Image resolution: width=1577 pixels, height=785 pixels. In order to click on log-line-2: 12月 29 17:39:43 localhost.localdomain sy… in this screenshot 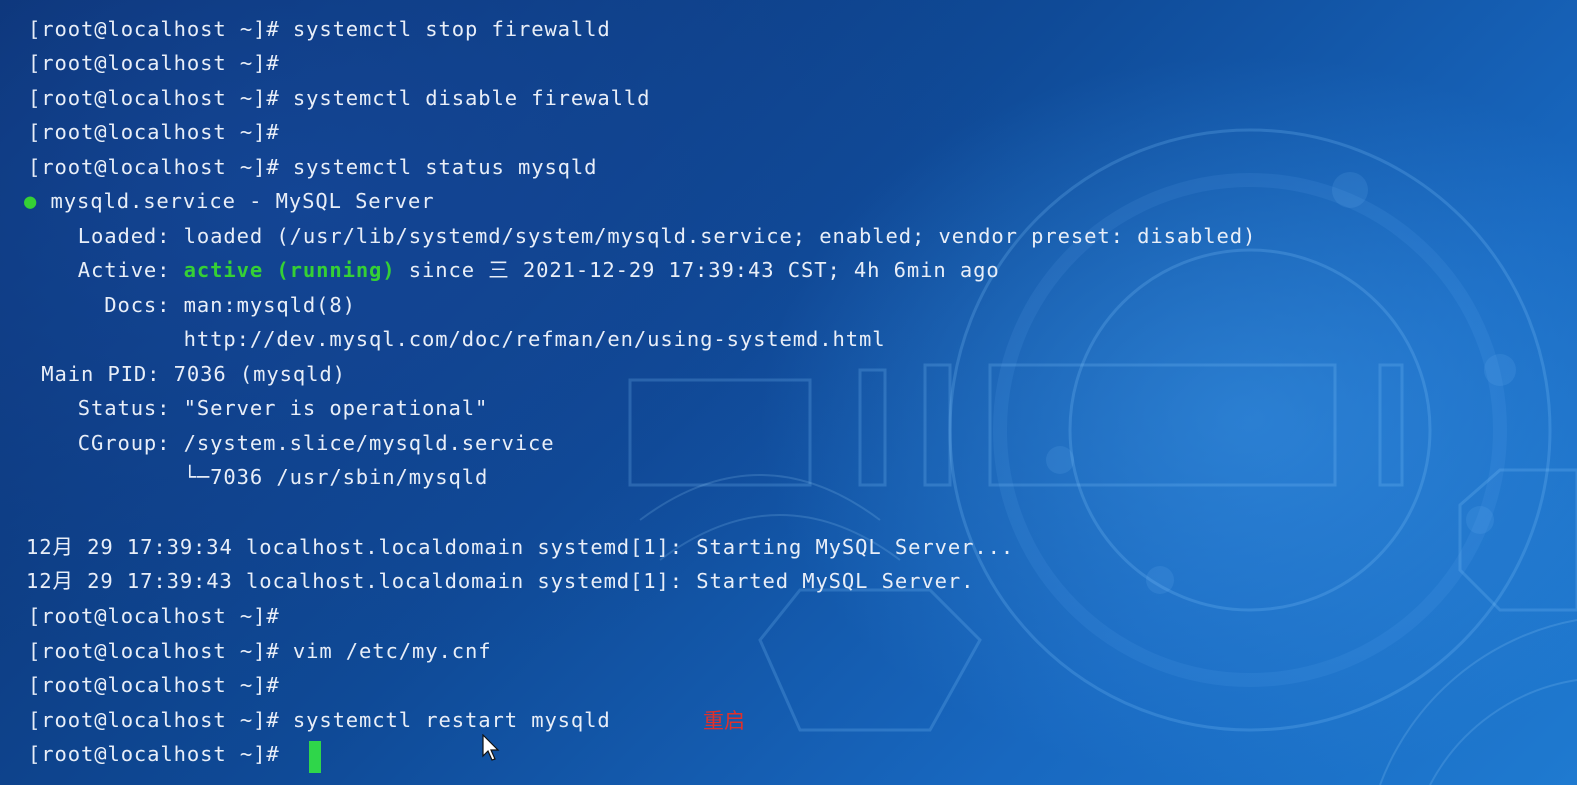, I will do `click(500, 581)`.